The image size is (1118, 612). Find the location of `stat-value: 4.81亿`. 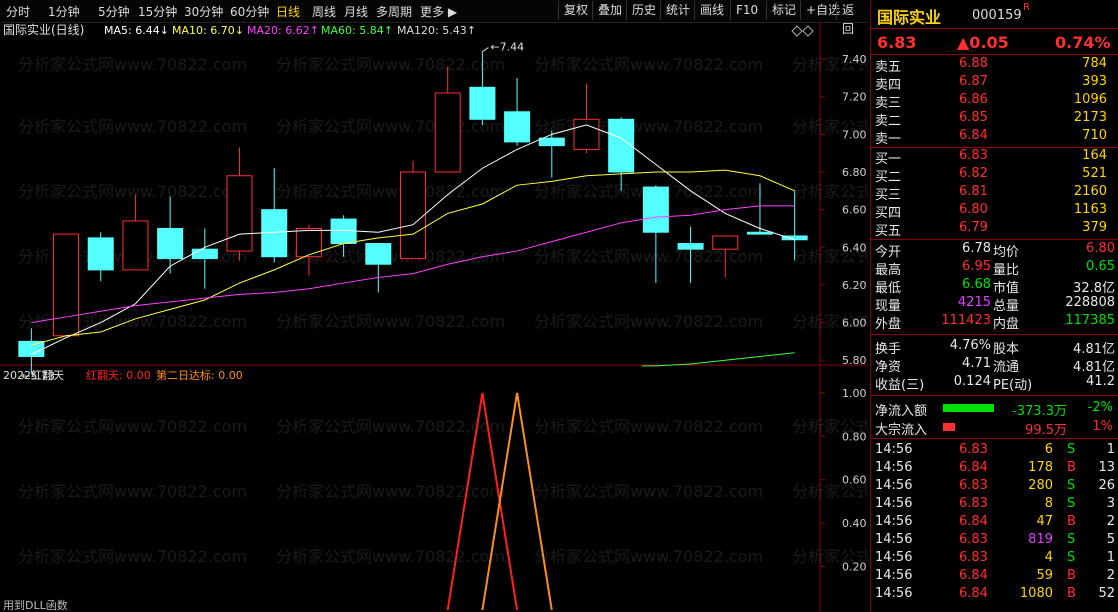

stat-value: 4.81亿 is located at coordinates (1094, 367).